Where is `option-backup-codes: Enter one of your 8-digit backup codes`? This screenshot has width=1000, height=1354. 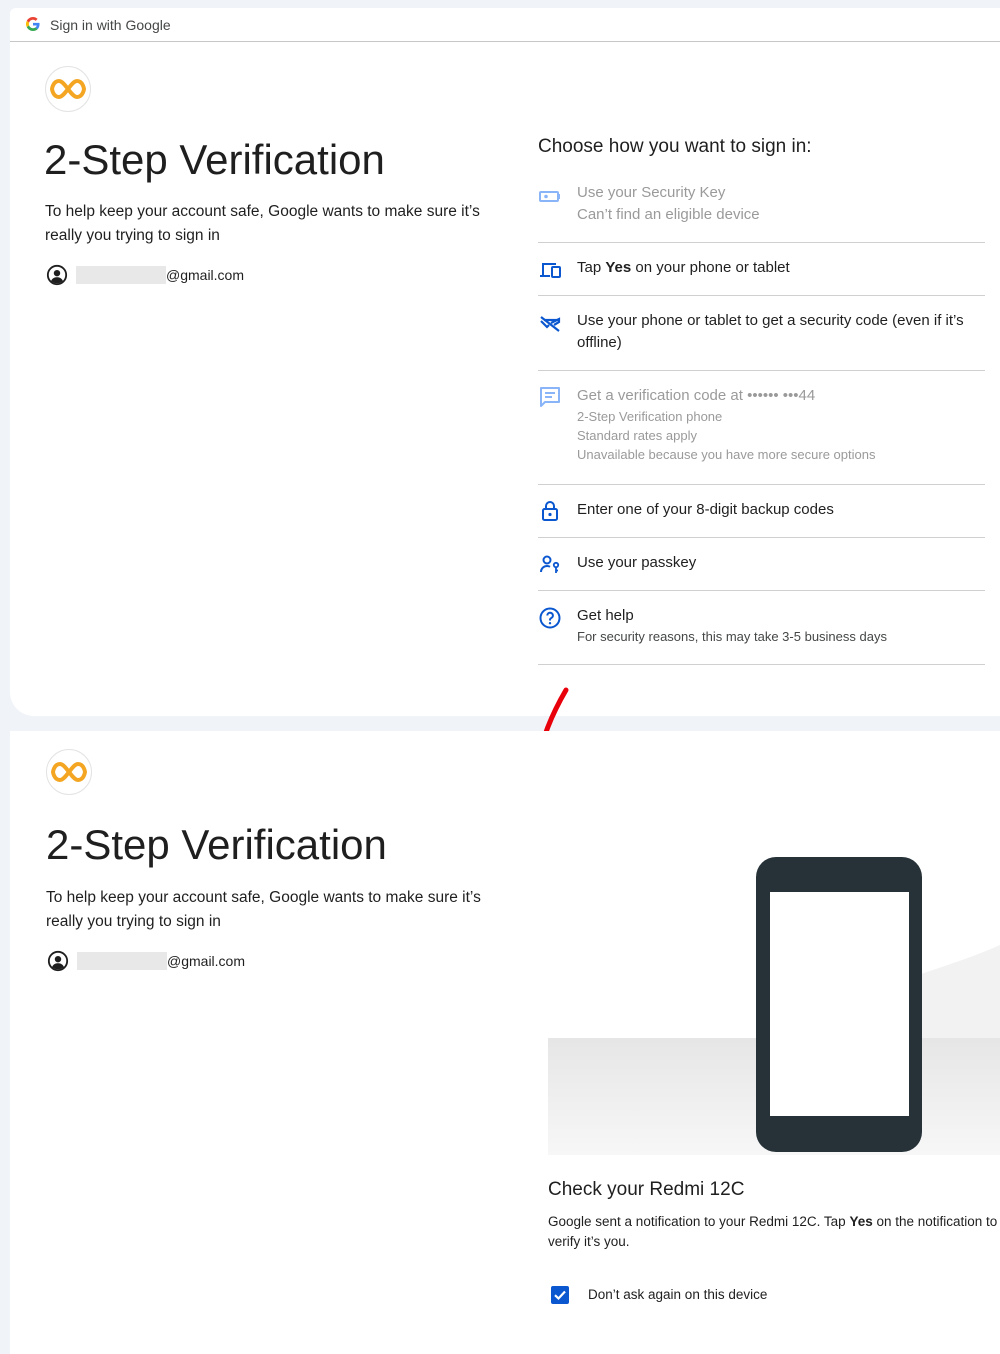
option-backup-codes: Enter one of your 8-digit backup codes is located at coordinates (761, 511).